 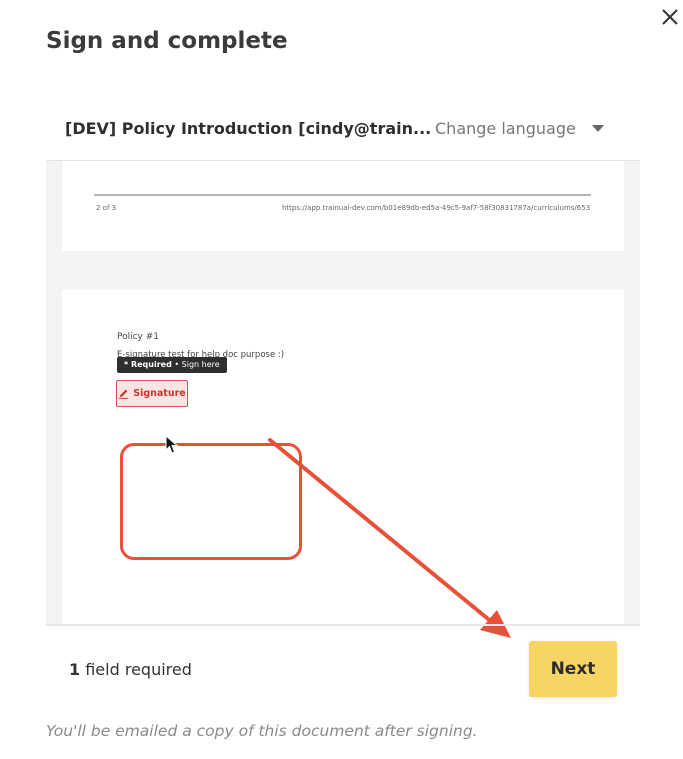 I want to click on page-footer-divider, so click(x=342, y=195).